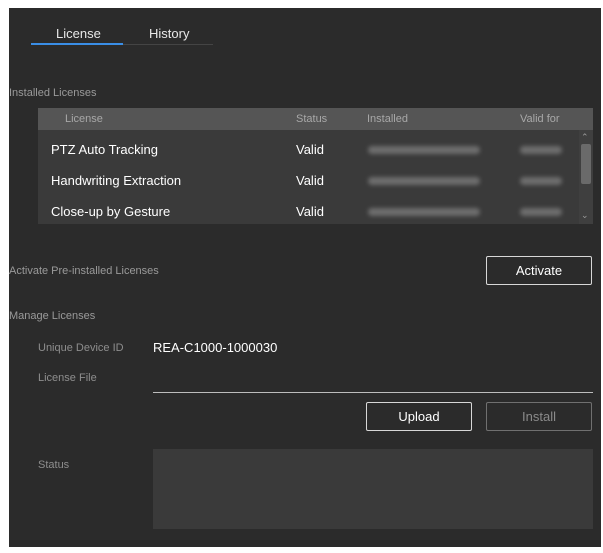 This screenshot has width=603, height=553. What do you see at coordinates (104, 149) in the screenshot?
I see `license-name: PTZ Auto Tracking` at bounding box center [104, 149].